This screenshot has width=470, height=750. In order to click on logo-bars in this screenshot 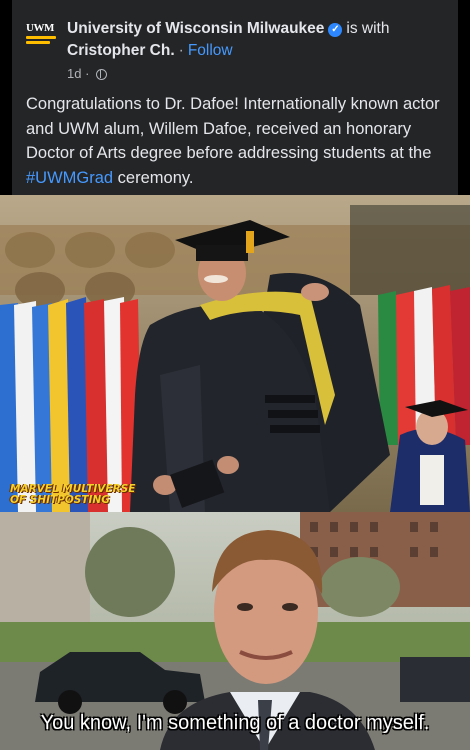, I will do `click(41, 40)`.